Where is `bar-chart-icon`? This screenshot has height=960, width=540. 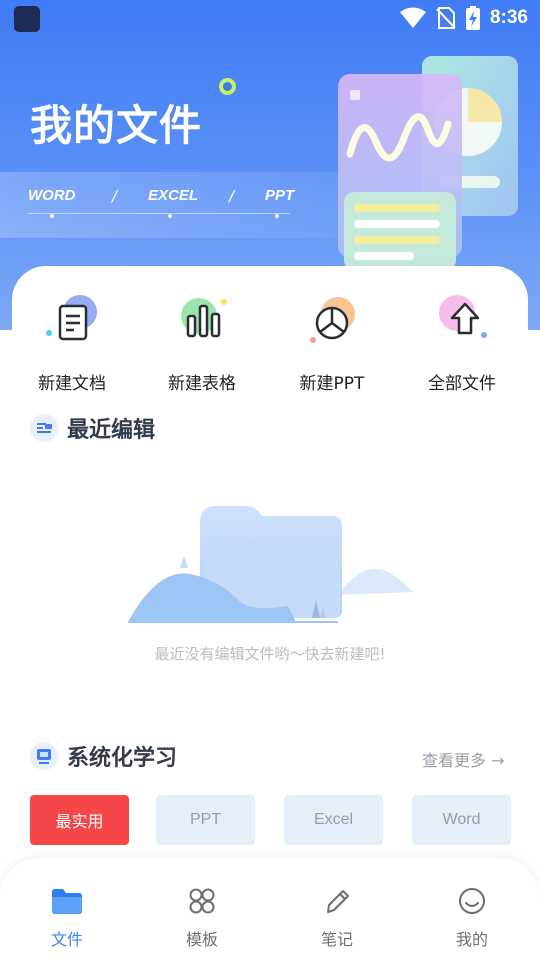
bar-chart-icon is located at coordinates (204, 318).